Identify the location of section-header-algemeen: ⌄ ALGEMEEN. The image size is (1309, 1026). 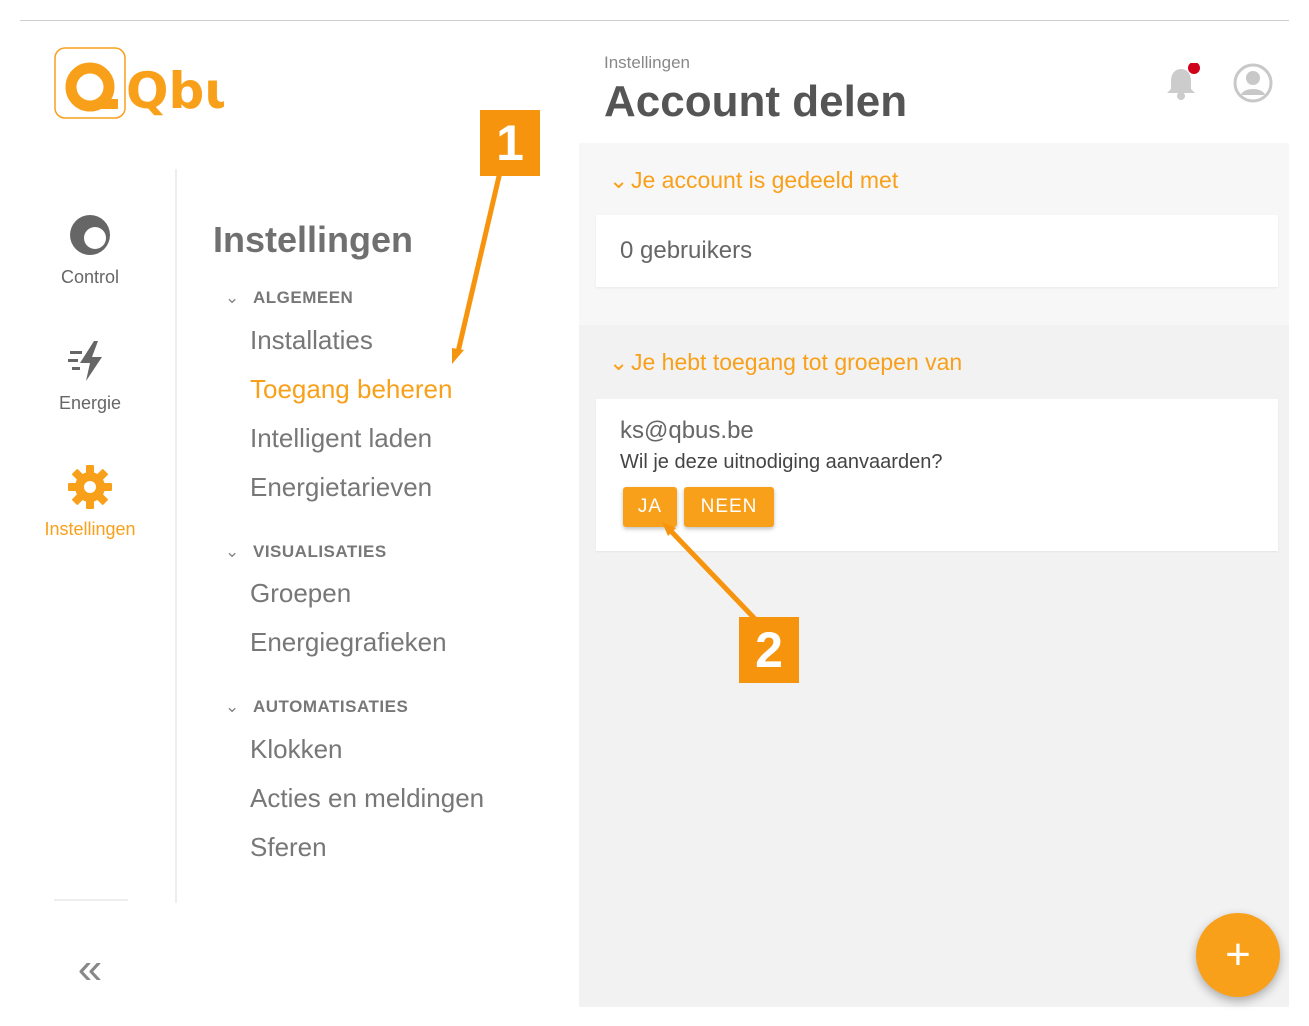
(289, 298).